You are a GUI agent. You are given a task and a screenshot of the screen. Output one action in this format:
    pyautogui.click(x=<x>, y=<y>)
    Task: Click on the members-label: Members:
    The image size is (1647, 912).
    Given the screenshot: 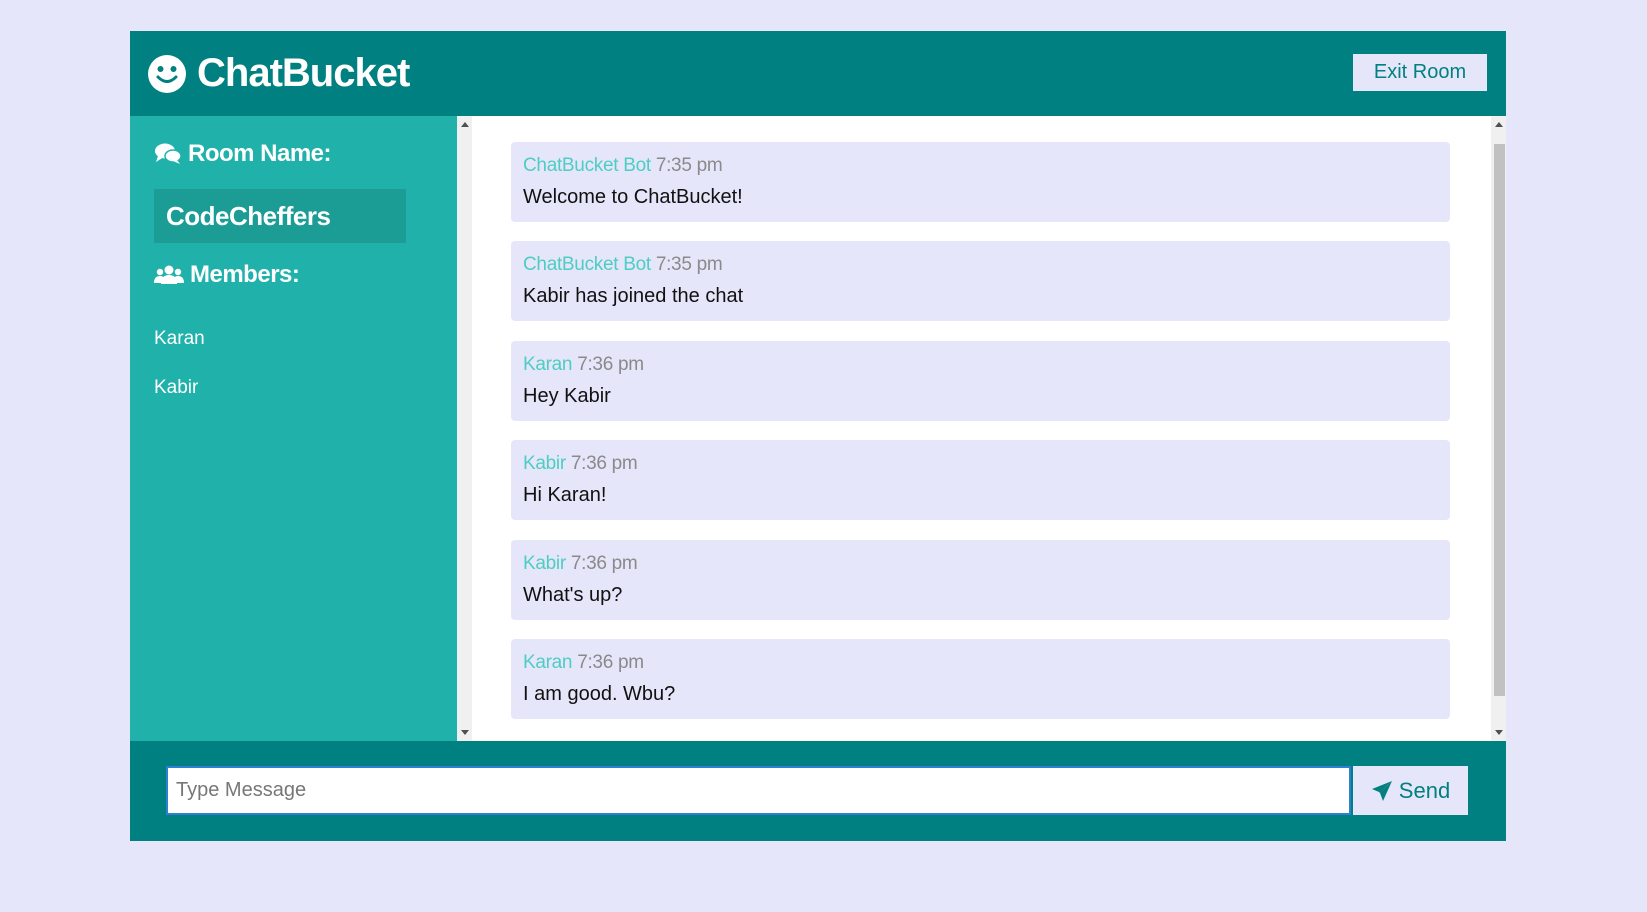 What is the action you would take?
    pyautogui.click(x=245, y=274)
    